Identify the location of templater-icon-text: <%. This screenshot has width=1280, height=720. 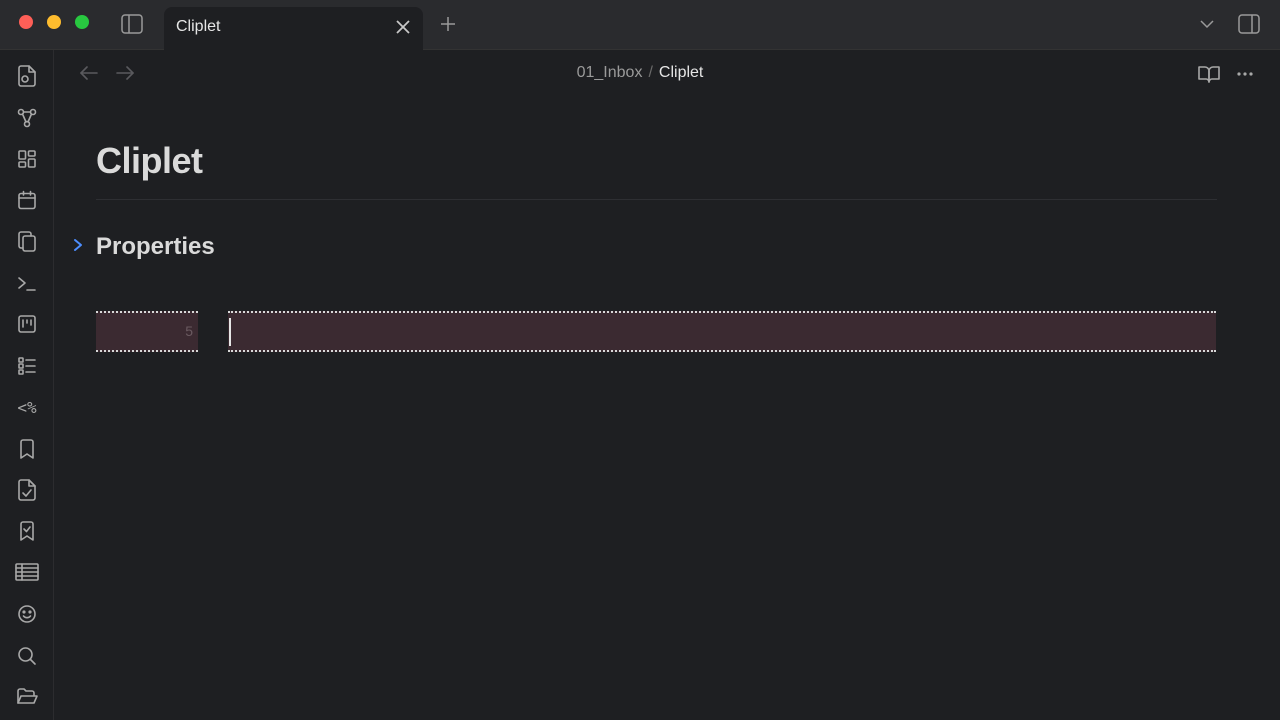
(27, 407).